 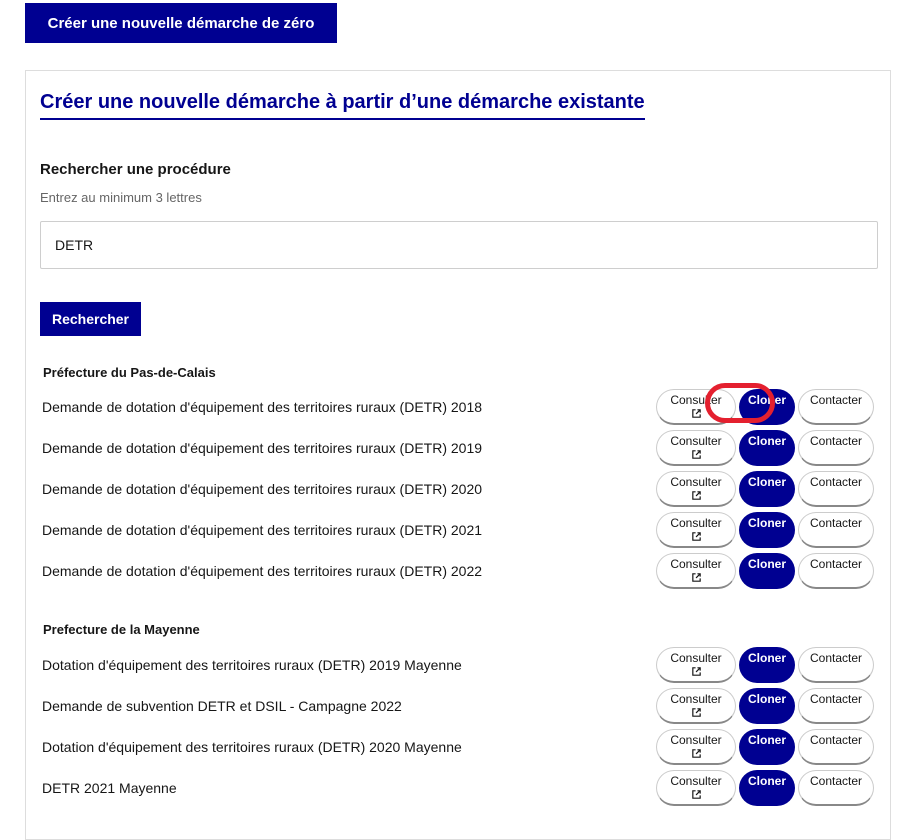 What do you see at coordinates (129, 372) in the screenshot?
I see `group-title: Préfecture du Pas-de-Calais` at bounding box center [129, 372].